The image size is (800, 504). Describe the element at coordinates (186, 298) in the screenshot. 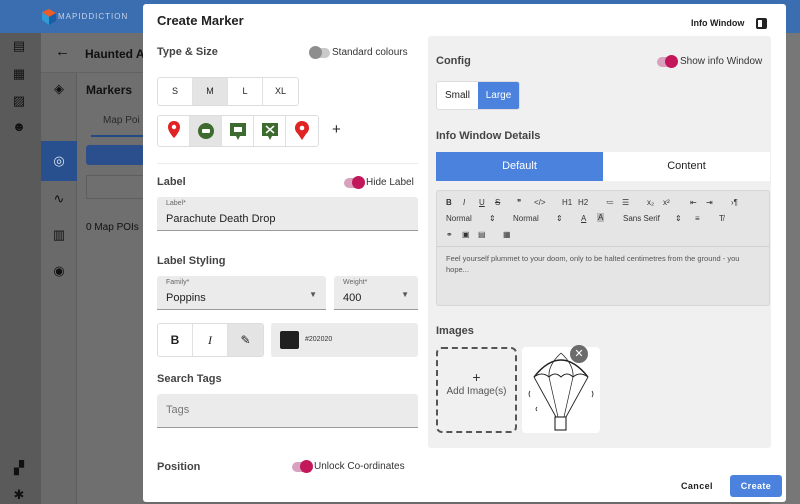

I see `family-value: Poppins` at that location.